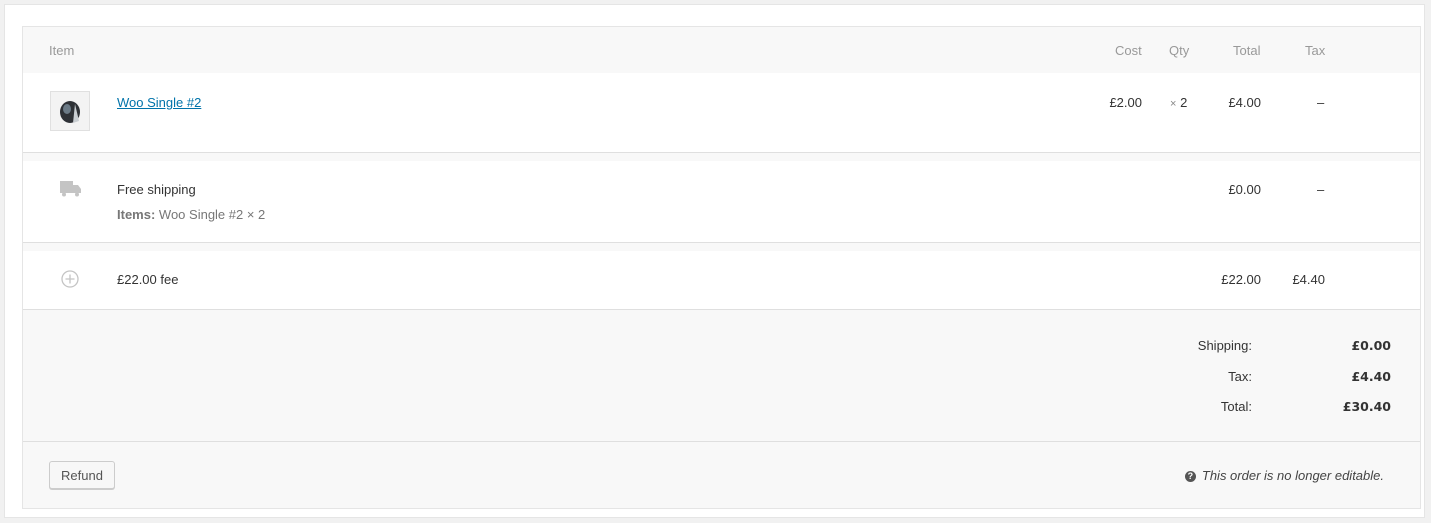 The image size is (1431, 523). Describe the element at coordinates (1125, 102) in the screenshot. I see `item-cost: £2.00` at that location.